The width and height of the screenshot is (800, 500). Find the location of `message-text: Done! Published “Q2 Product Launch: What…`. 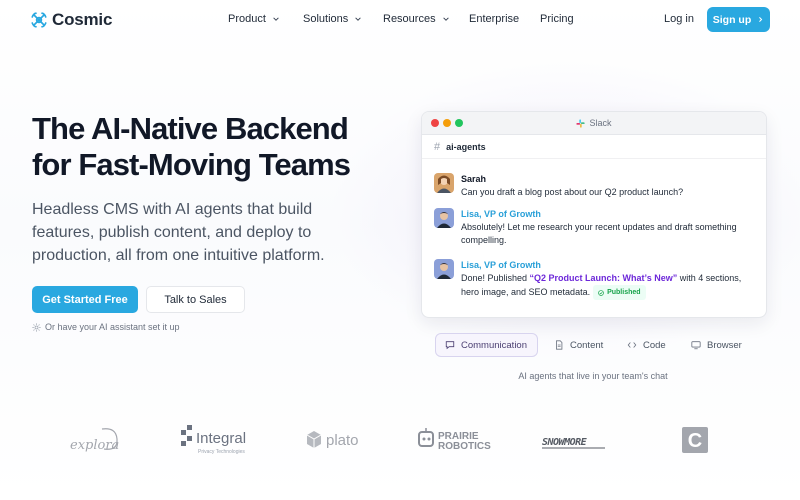

message-text: Done! Published “Q2 Product Launch: What… is located at coordinates (611, 286).